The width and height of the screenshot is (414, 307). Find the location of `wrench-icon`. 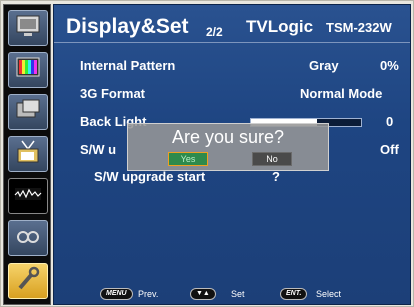

wrench-icon is located at coordinates (28, 281).